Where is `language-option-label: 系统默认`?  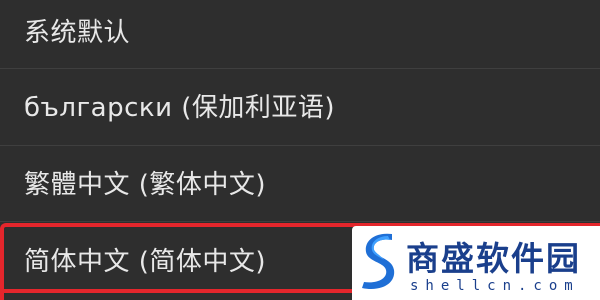
language-option-label: 系统默认 is located at coordinates (77, 32).